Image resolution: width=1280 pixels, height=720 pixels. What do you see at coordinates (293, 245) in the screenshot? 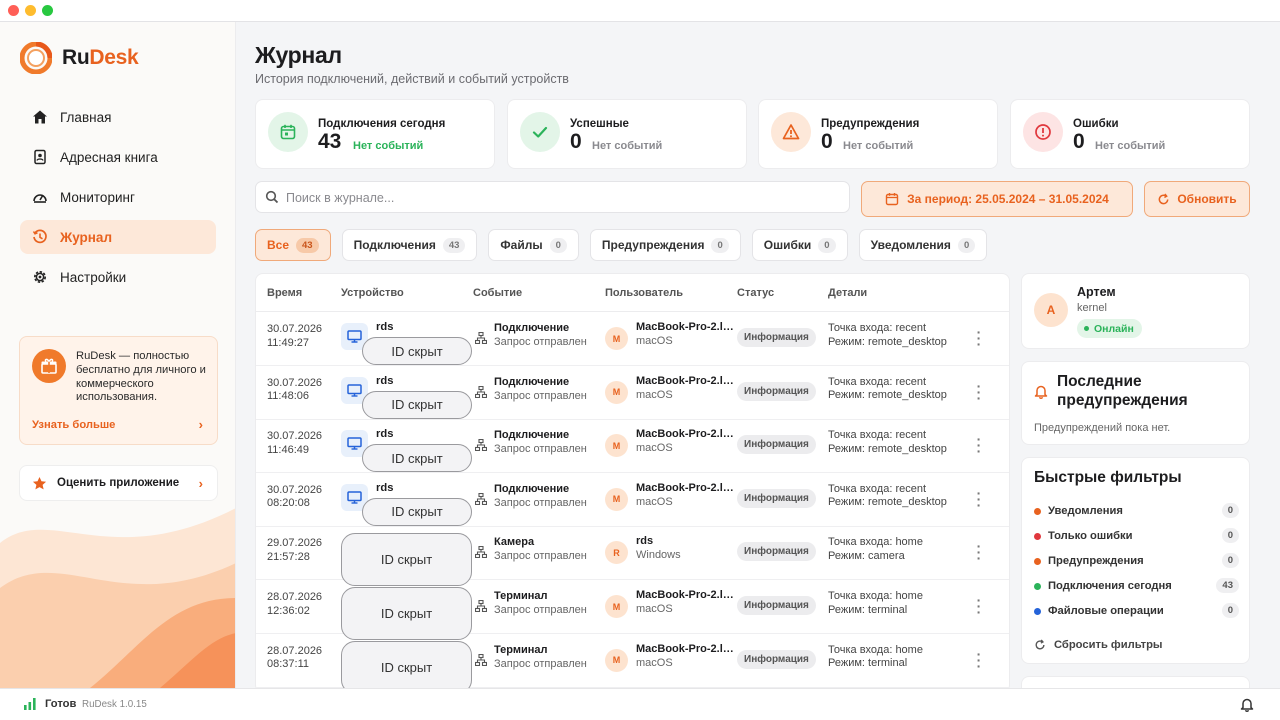
I see `filter-tab-all: Все 43` at bounding box center [293, 245].